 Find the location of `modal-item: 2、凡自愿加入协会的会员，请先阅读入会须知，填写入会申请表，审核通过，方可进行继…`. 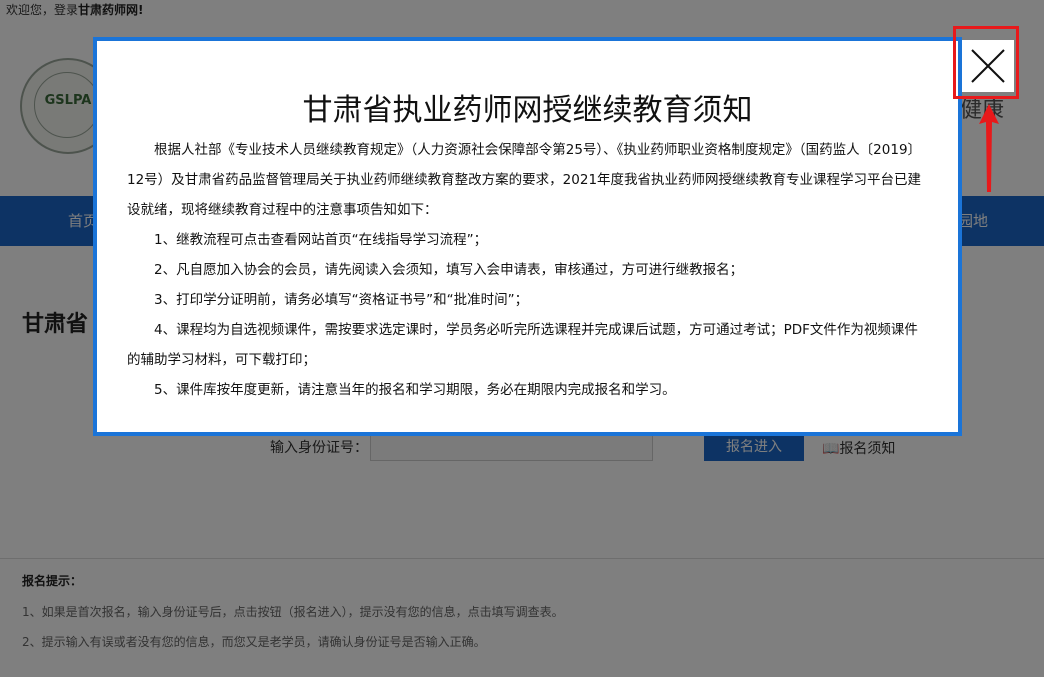

modal-item: 2、凡自愿加入协会的会员，请先阅读入会须知，填写入会申请表，审核通过，方可进行继… is located at coordinates (449, 270).